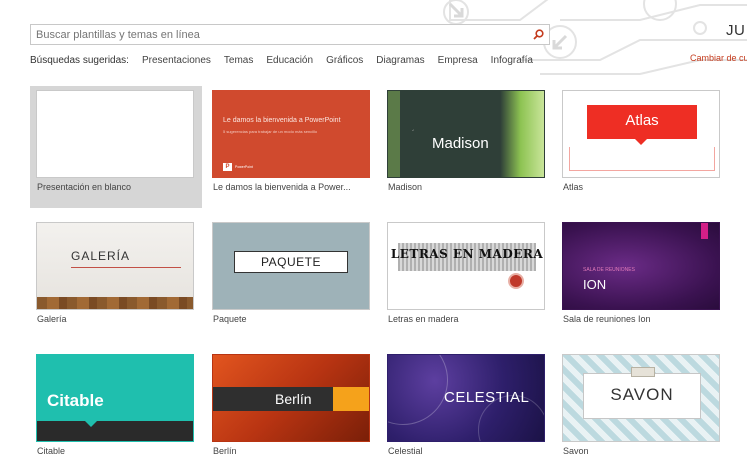 This screenshot has width=747, height=459. Describe the element at coordinates (642, 394) in the screenshot. I see `thumbnail-title: SAVON` at that location.